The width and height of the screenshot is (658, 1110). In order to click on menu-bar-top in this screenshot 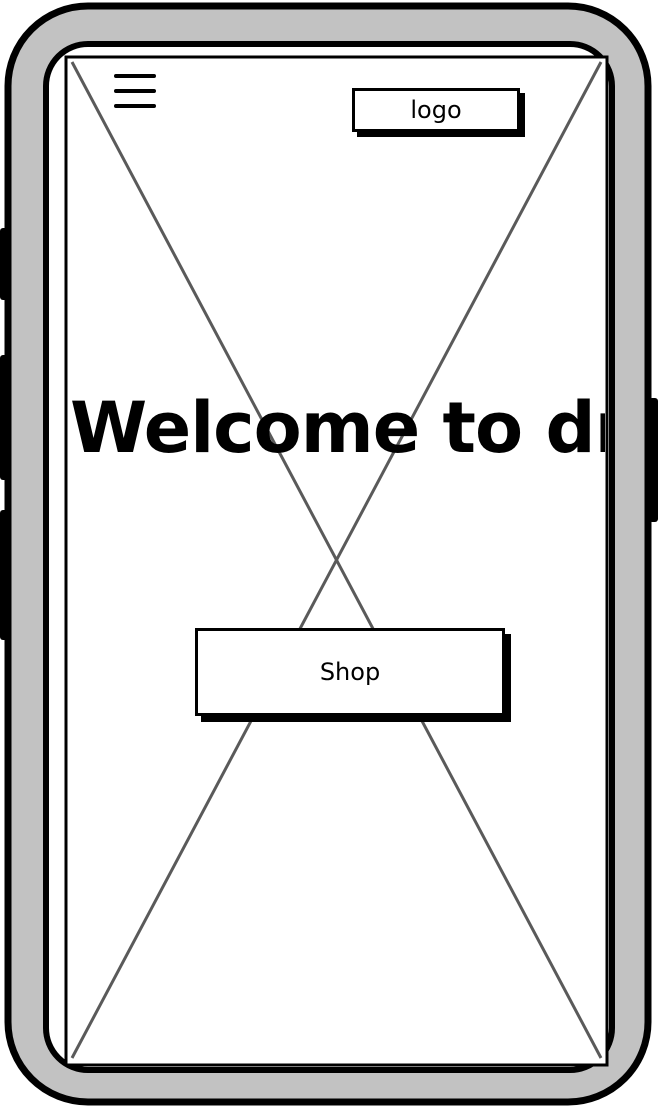, I will do `click(135, 76)`.